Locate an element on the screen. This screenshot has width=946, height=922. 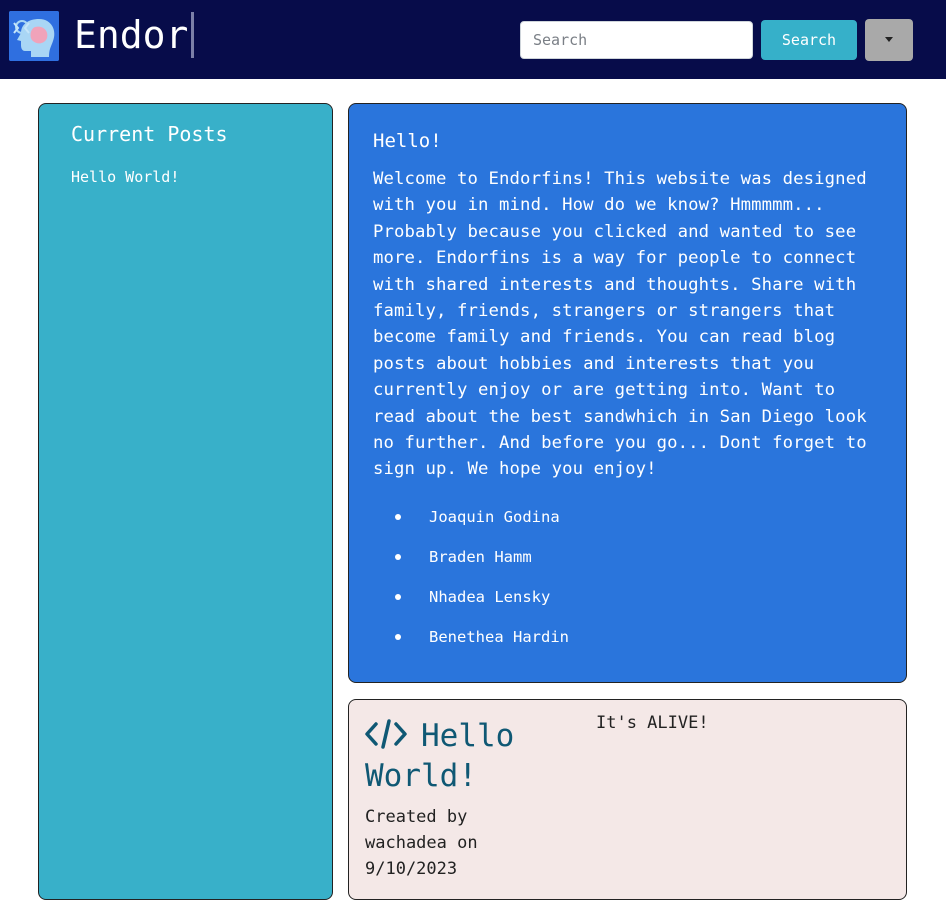
team-member-name: Braden Hamm is located at coordinates (480, 556).